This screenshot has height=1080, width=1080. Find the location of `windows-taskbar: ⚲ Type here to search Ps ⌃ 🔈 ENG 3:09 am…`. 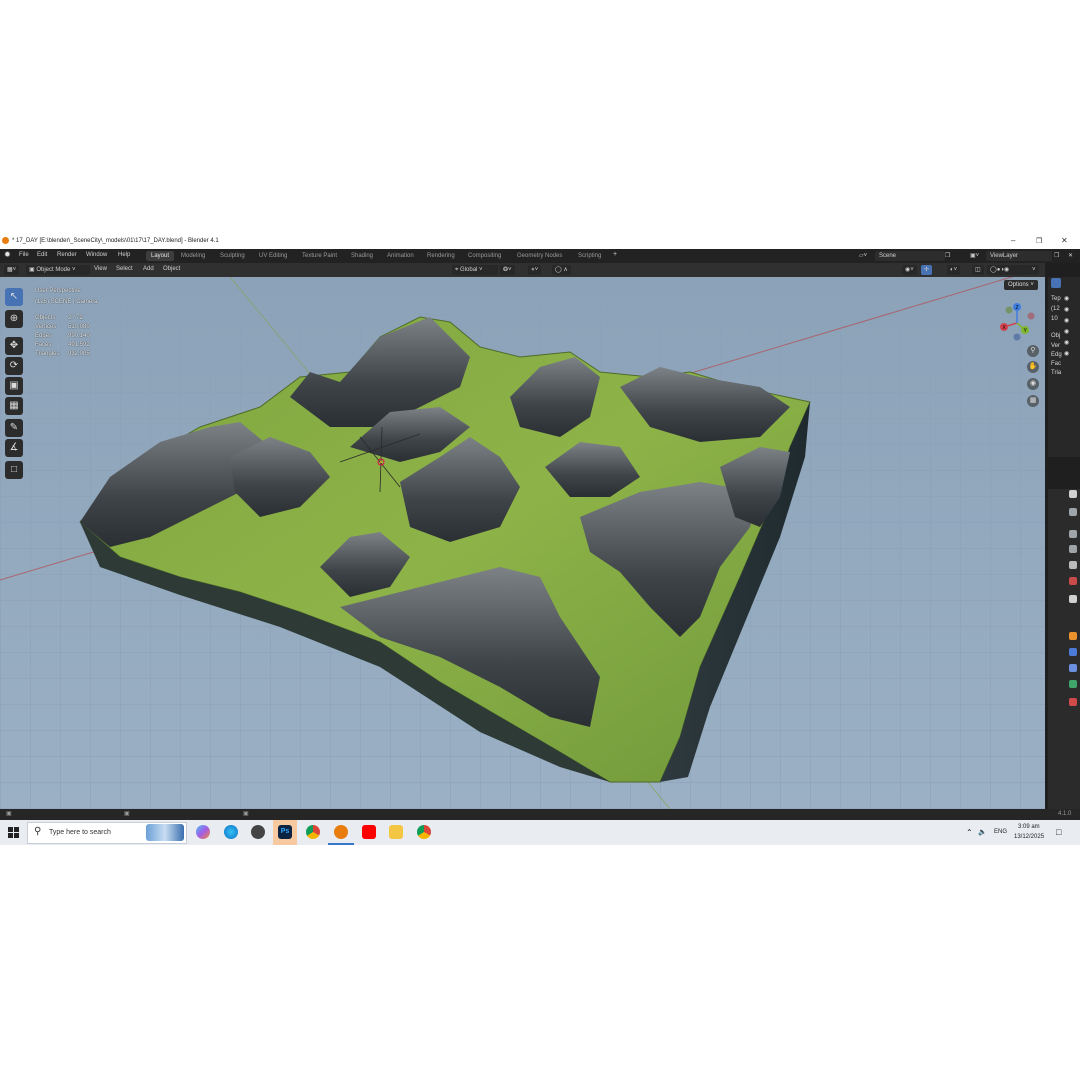

windows-taskbar: ⚲ Type here to search Ps ⌃ 🔈 ENG 3:09 am… is located at coordinates (540, 832).